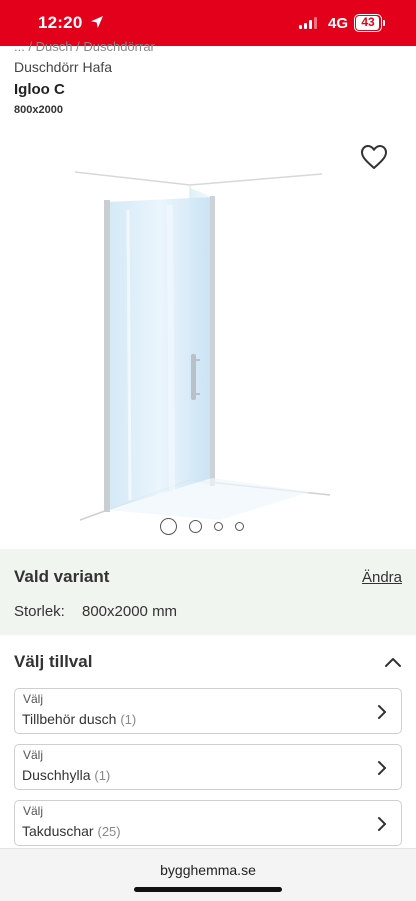 The height and width of the screenshot is (901, 416). I want to click on product-brand: Duschdörr Hafa, so click(63, 67).